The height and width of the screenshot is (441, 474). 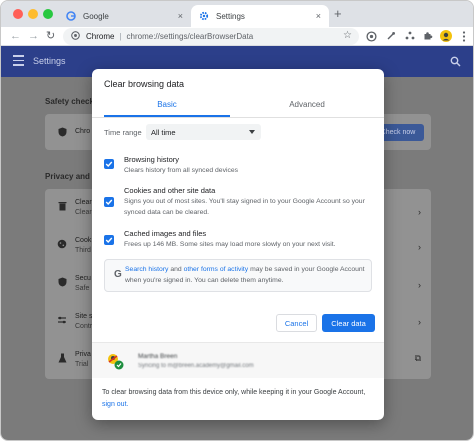 What do you see at coordinates (371, 36) in the screenshot?
I see `extension-icon` at bounding box center [371, 36].